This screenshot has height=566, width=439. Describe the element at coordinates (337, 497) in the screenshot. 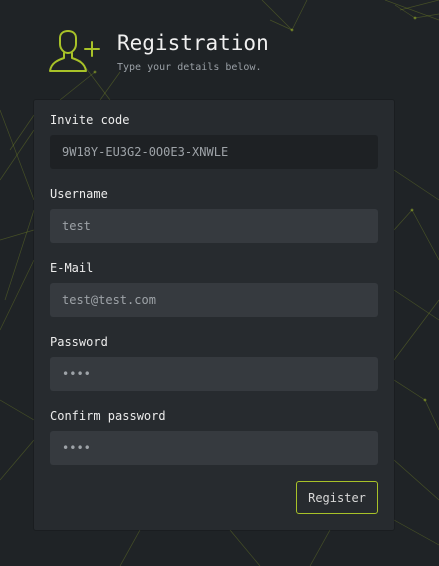

I see `register-button: Register` at that location.